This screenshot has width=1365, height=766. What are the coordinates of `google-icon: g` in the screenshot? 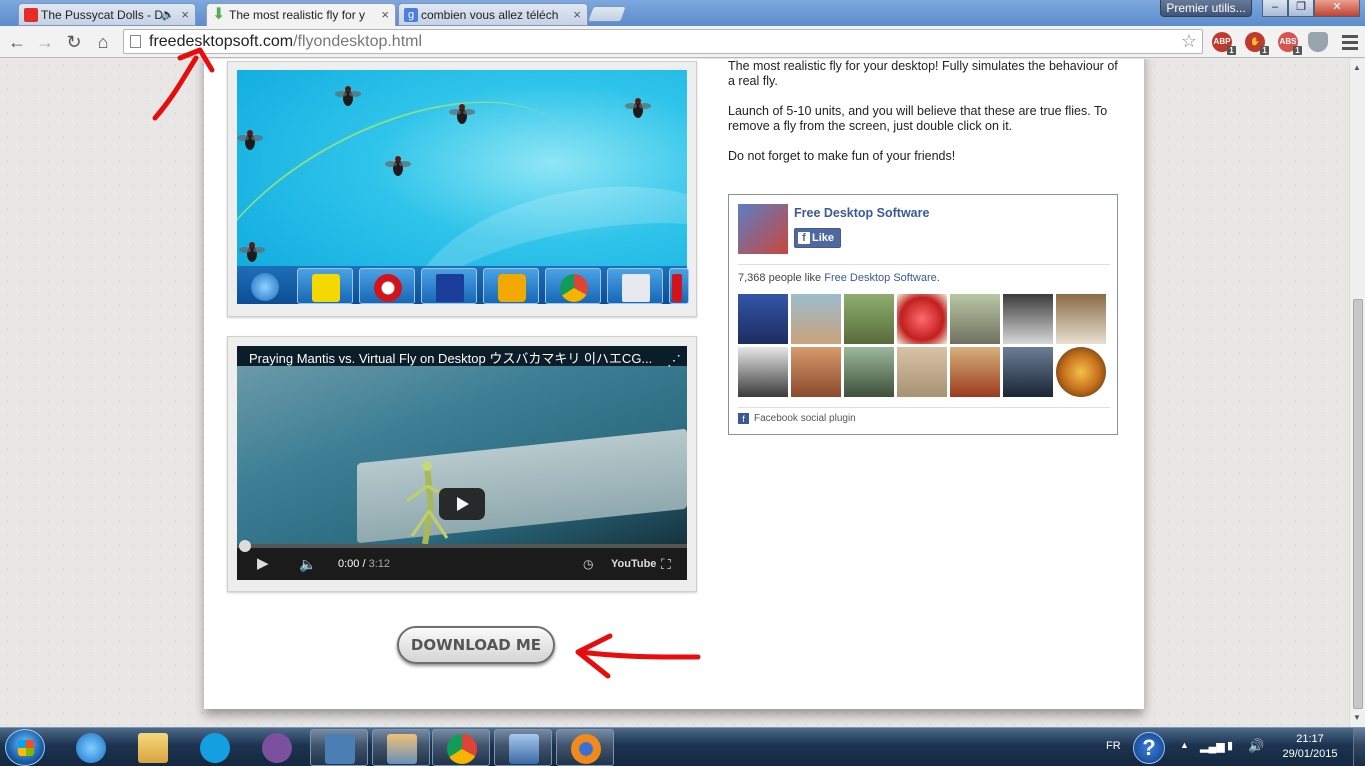 It's located at (411, 15).